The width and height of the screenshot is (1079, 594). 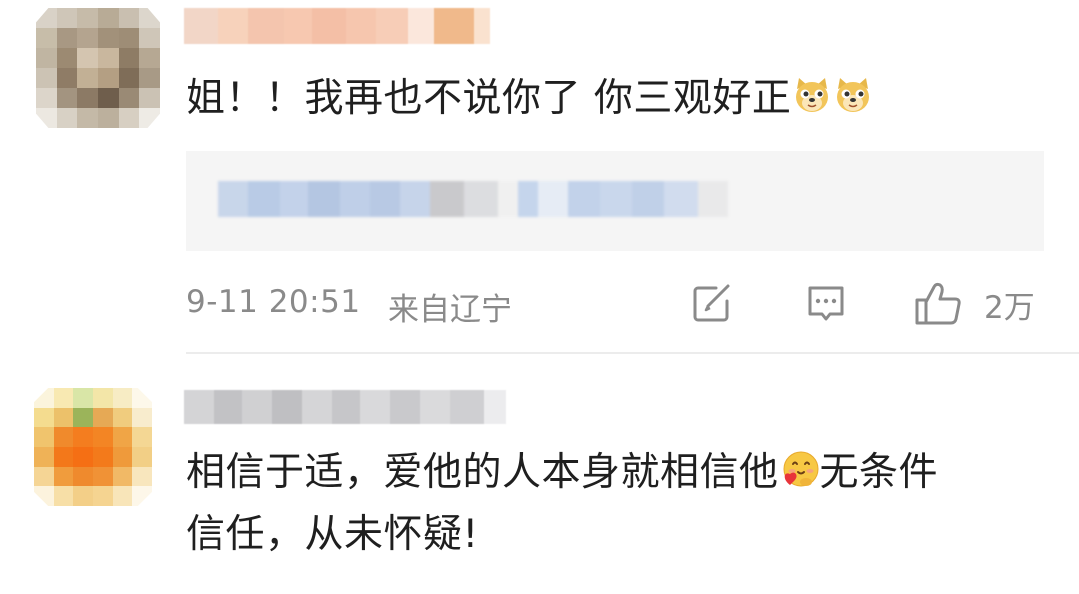 I want to click on comment-text: 姐！！我再也不说你了 你三观好正, so click(x=529, y=99).